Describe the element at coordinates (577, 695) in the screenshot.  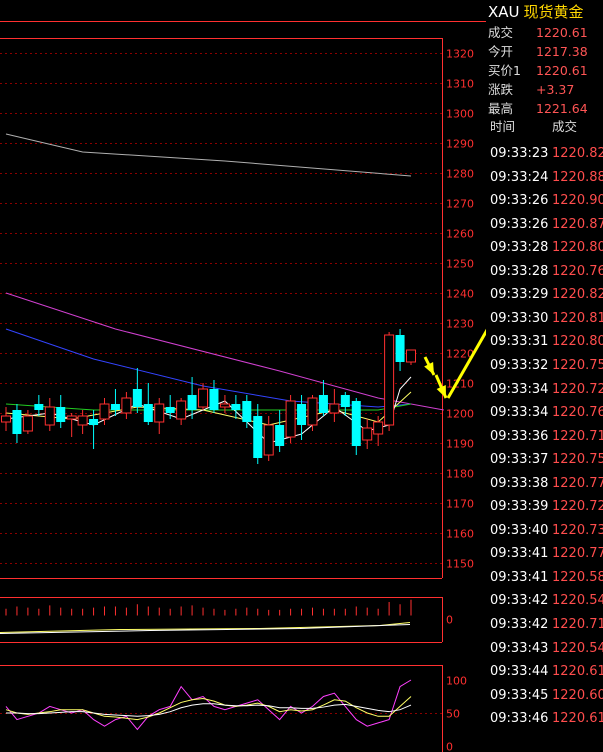
I see `trade-price: 1220.60` at that location.